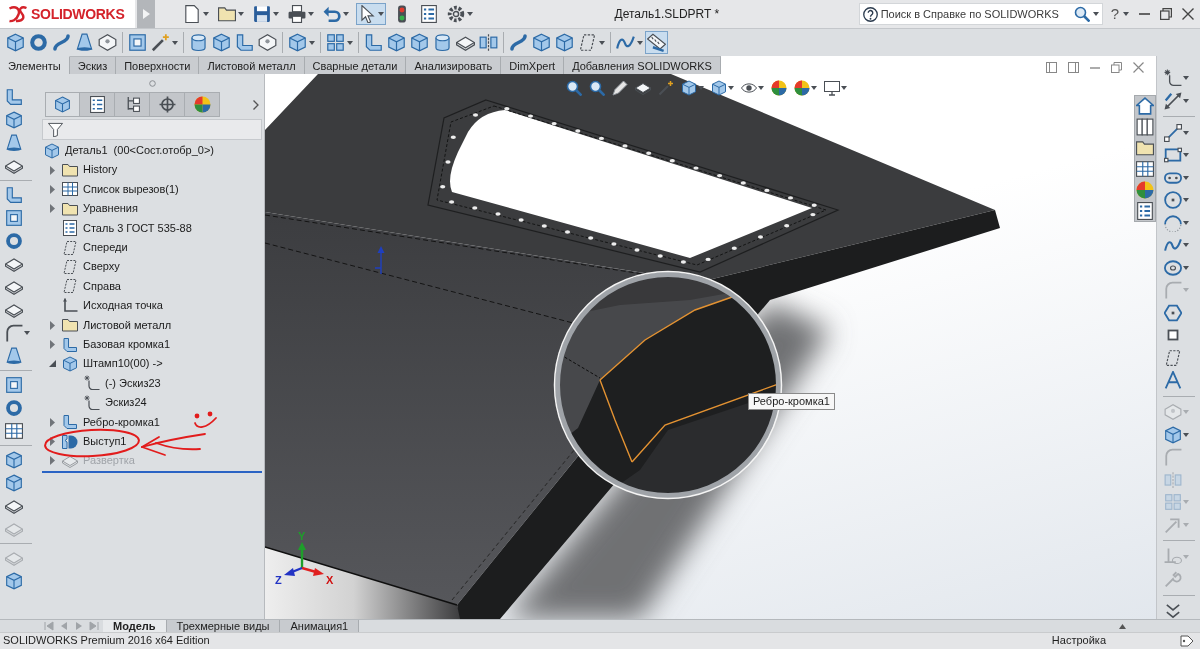 Image resolution: width=1200 pixels, height=649 pixels. What do you see at coordinates (152, 471) in the screenshot?
I see `rollback-bar` at bounding box center [152, 471].